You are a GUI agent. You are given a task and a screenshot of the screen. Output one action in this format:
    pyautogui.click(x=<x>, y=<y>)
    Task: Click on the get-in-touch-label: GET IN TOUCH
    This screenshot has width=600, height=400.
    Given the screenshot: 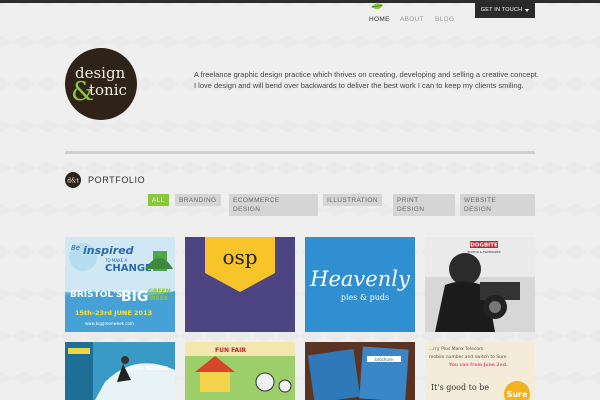 What is the action you would take?
    pyautogui.click(x=501, y=10)
    